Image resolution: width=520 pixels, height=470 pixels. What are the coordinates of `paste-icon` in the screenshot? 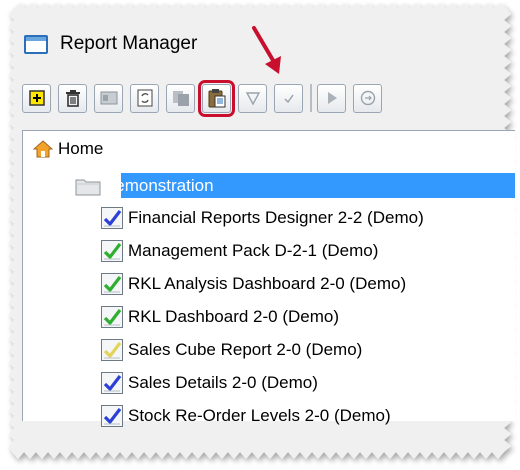 It's located at (216, 98).